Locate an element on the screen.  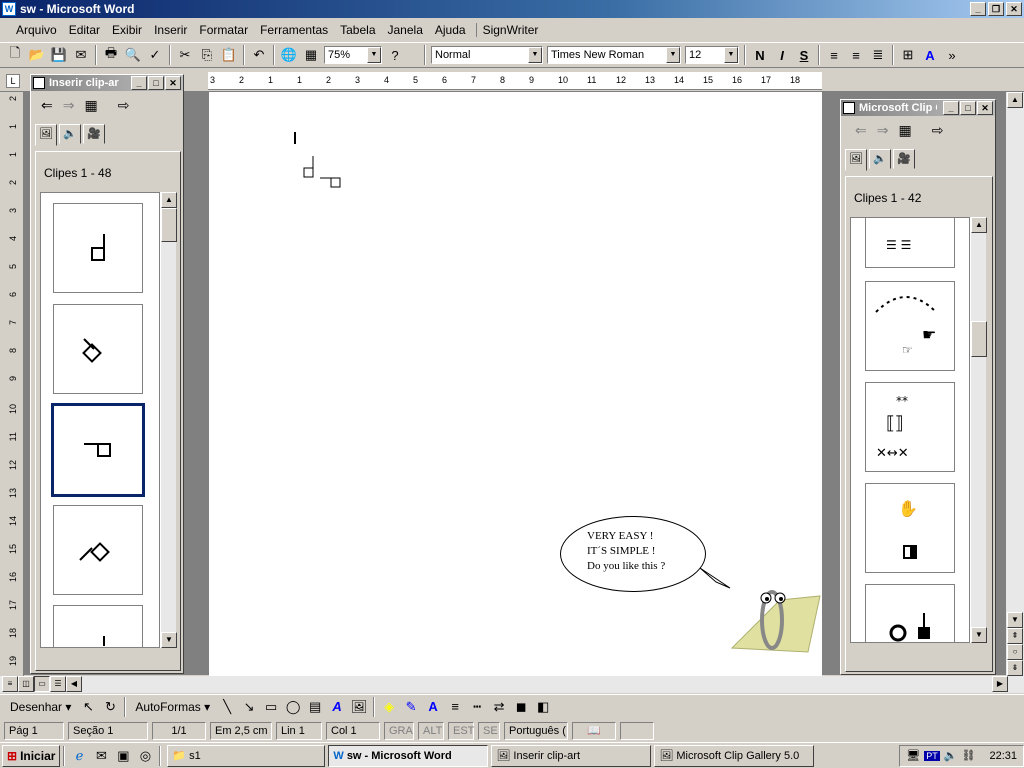
start-button: ⊞ Iniciar is located at coordinates (31, 755).